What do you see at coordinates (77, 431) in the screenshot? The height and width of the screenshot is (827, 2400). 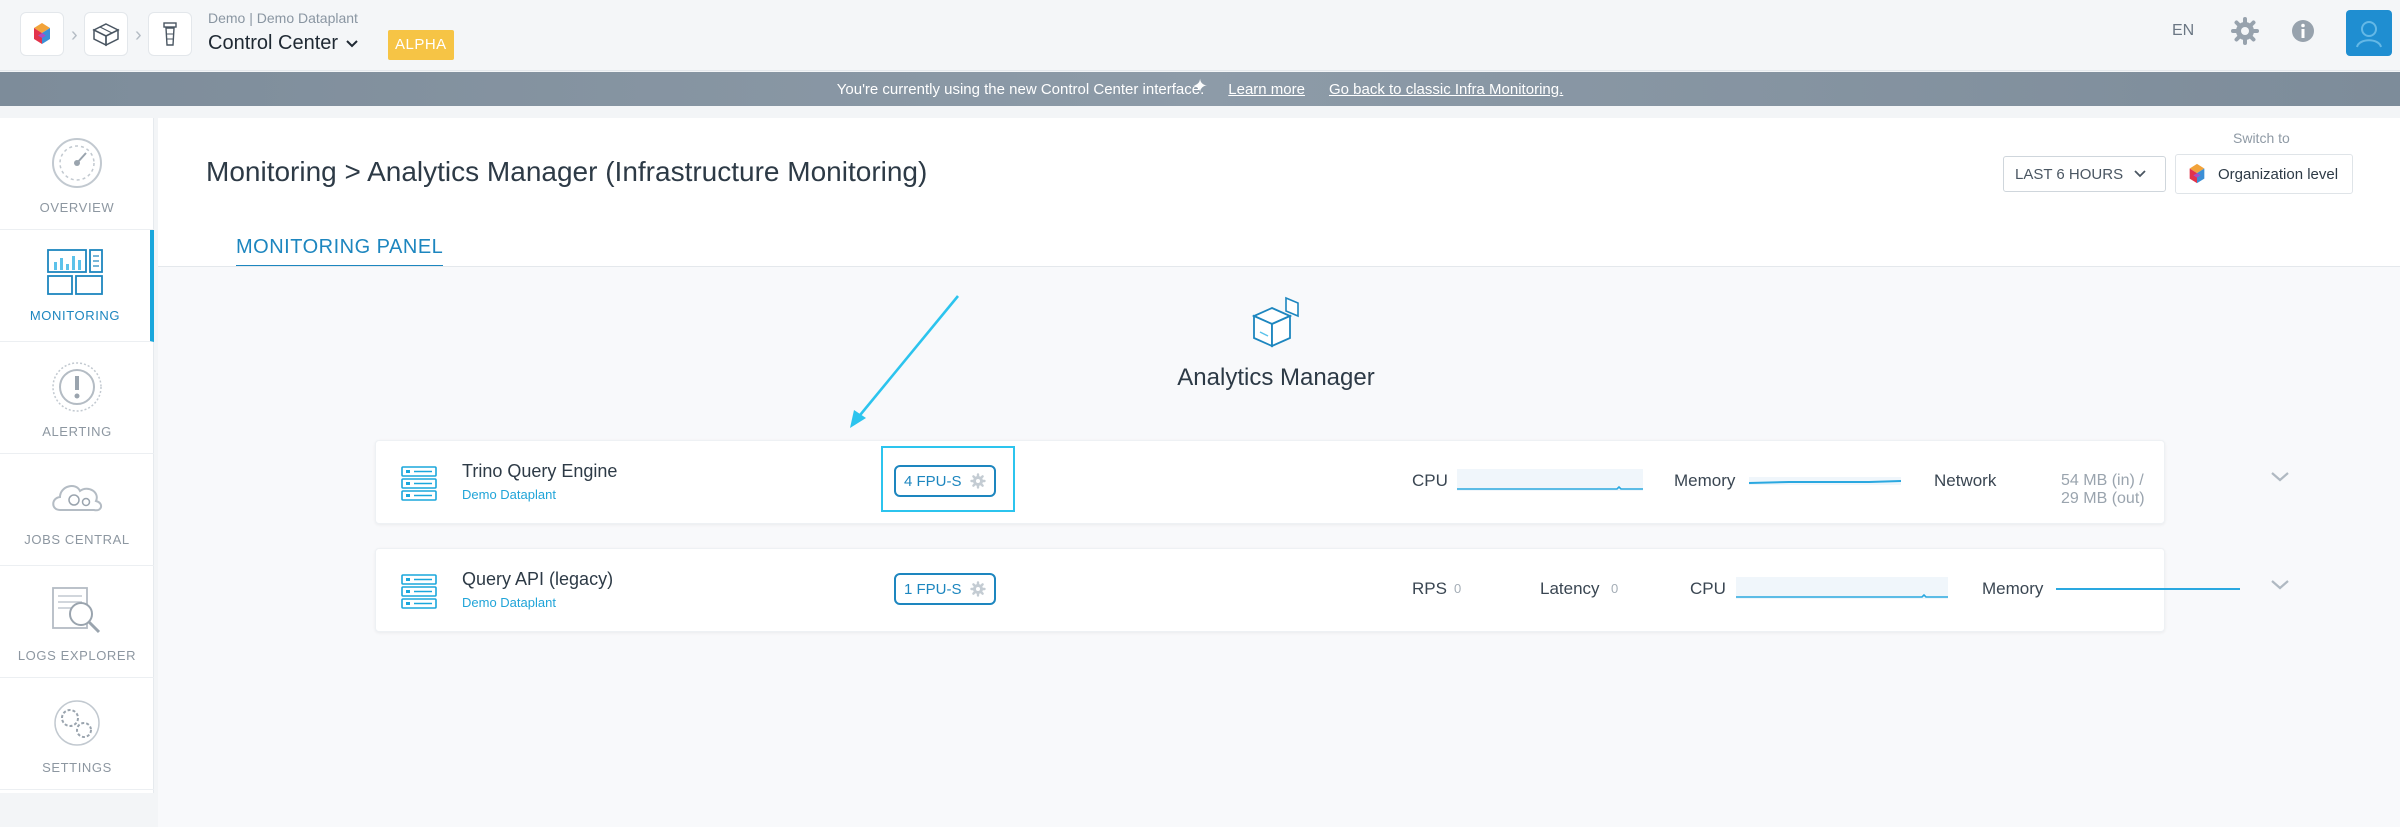 I see `sidebar-item-label: ALERTING` at bounding box center [77, 431].